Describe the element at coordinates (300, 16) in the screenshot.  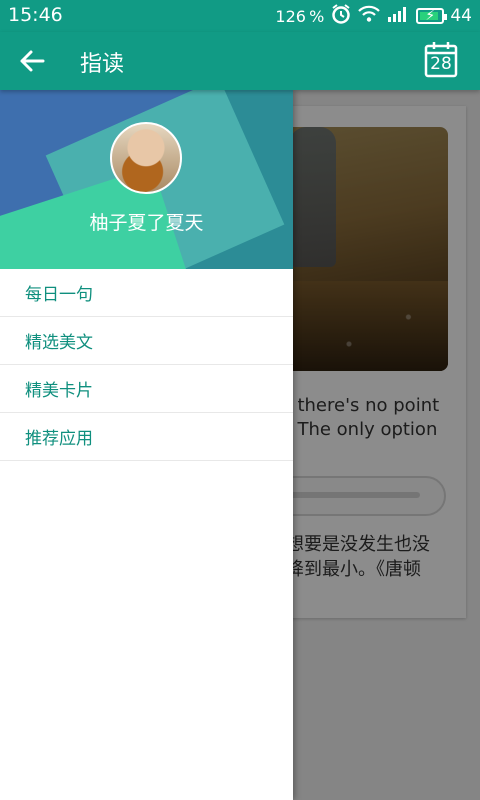
I see `network-speed: 126 %` at that location.